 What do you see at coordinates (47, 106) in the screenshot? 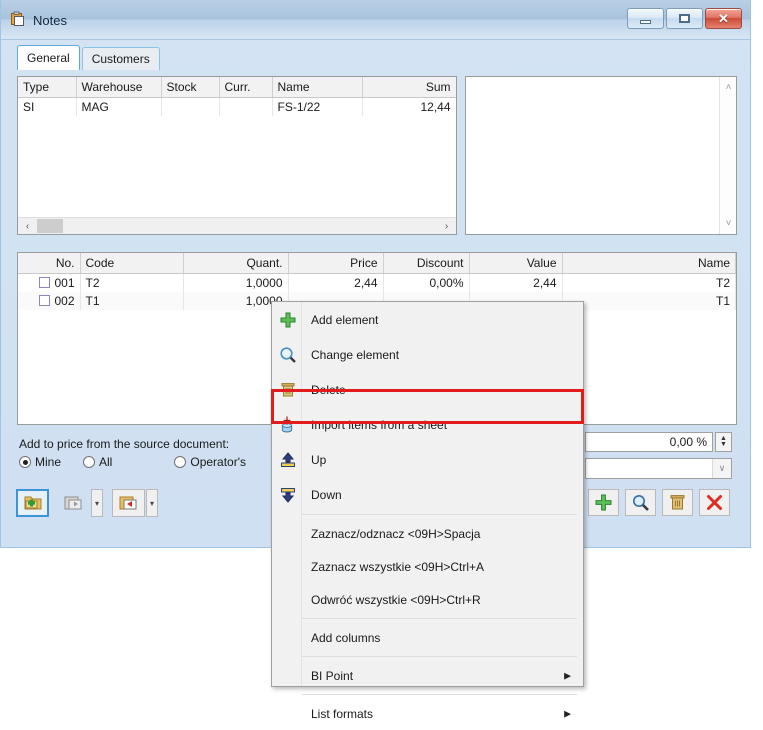
I see `cell-type: SI` at bounding box center [47, 106].